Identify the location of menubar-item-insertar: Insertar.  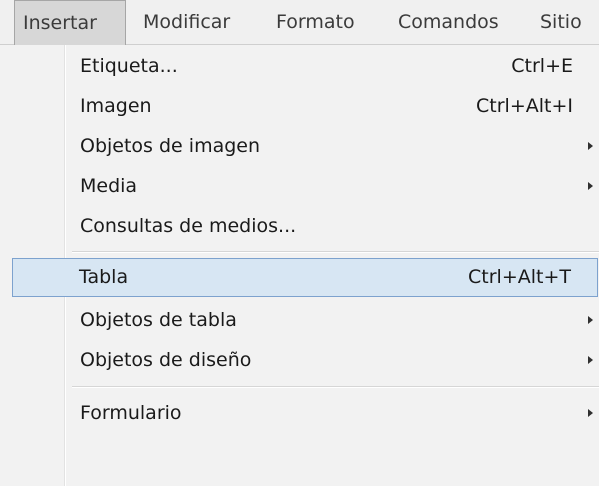
(70, 22).